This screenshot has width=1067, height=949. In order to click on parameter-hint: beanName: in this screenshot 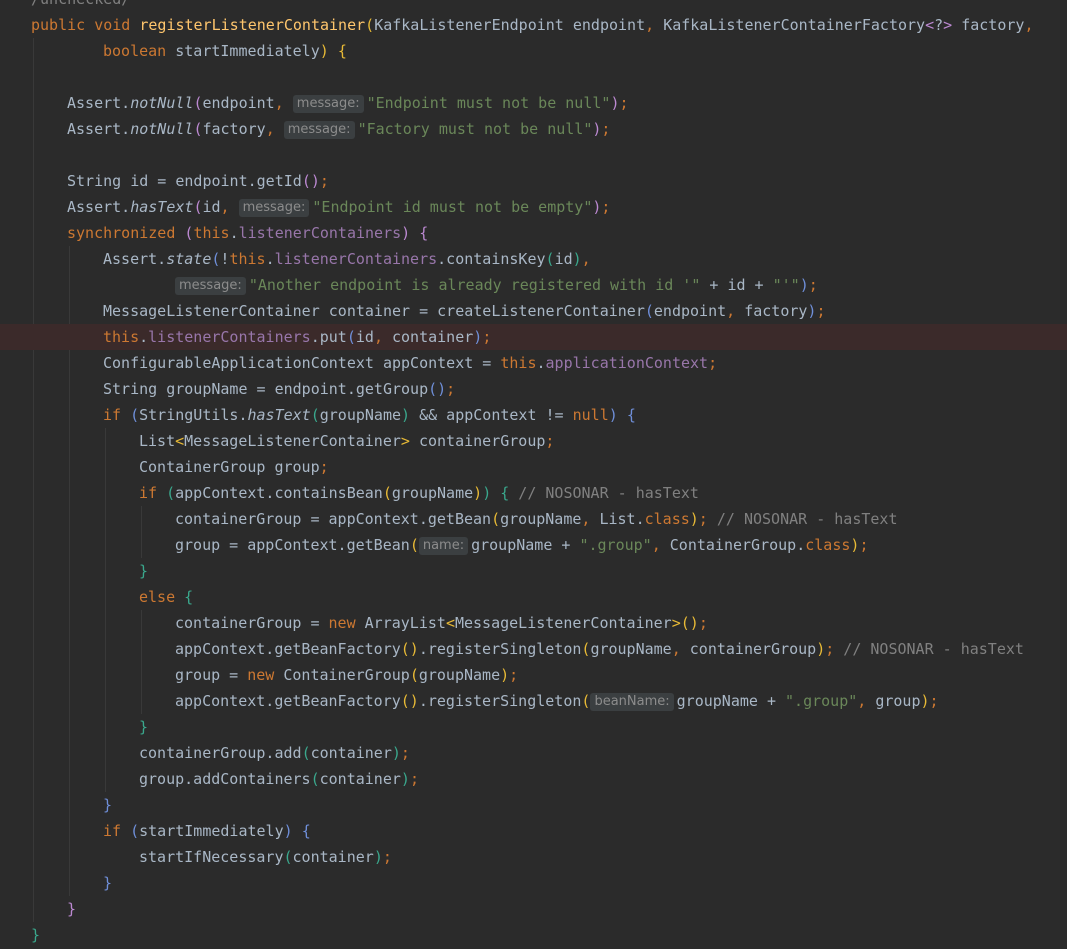, I will do `click(632, 702)`.